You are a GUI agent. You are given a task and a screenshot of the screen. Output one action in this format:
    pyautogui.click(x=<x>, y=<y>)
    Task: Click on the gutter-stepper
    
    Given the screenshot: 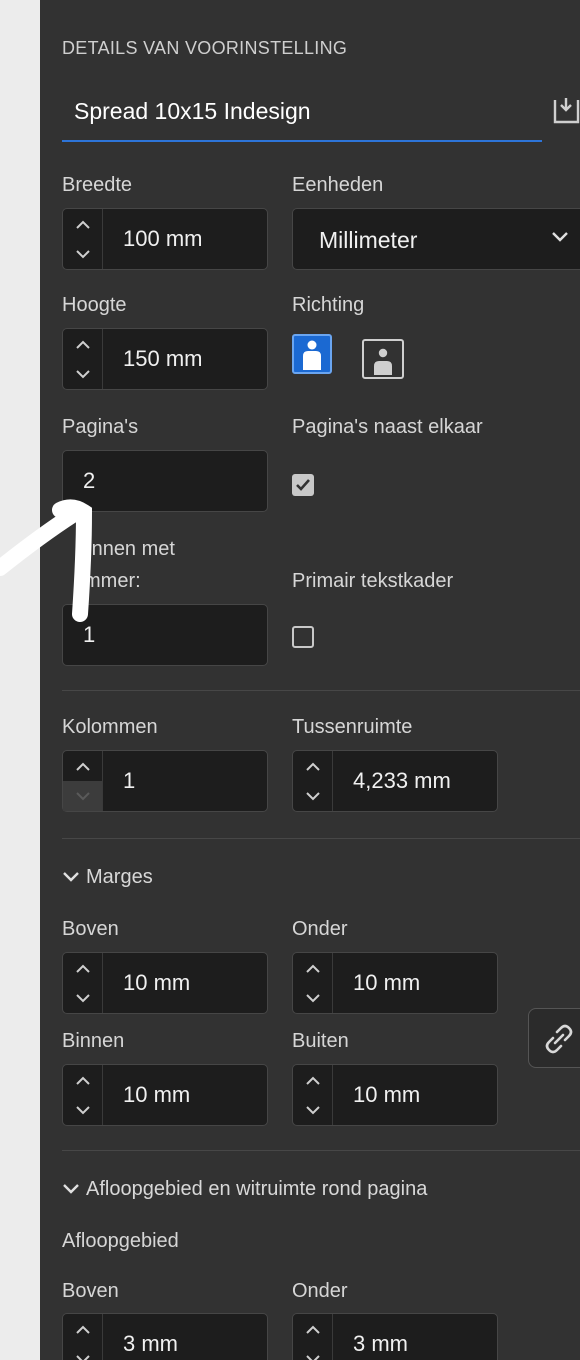 What is the action you would take?
    pyautogui.click(x=313, y=781)
    